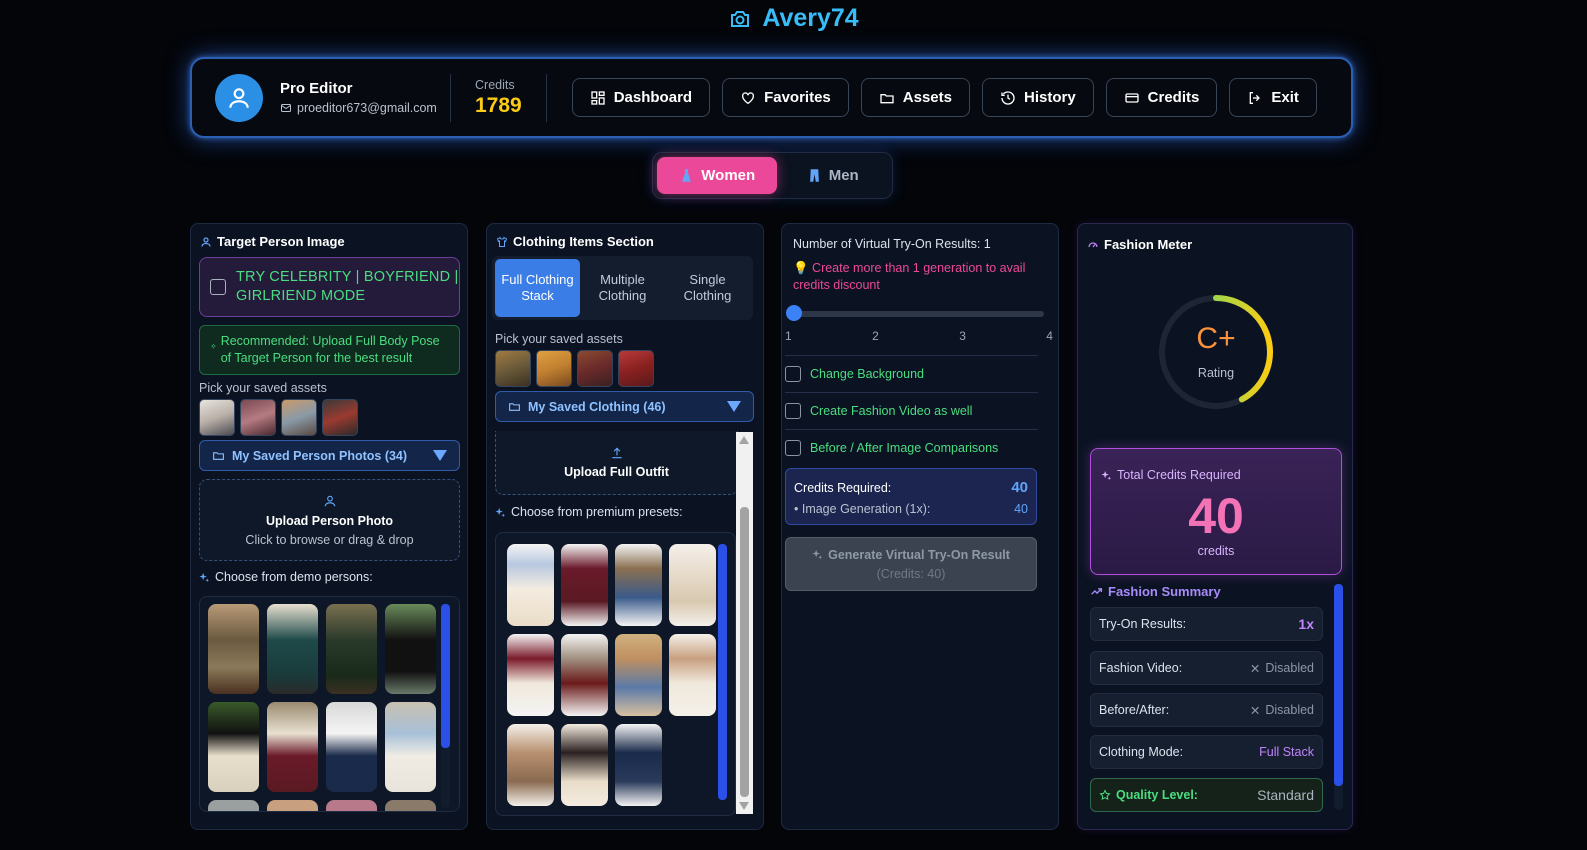 The image size is (1587, 850). I want to click on saved-clothing-dropdown: My Saved Clothing (46), so click(624, 406).